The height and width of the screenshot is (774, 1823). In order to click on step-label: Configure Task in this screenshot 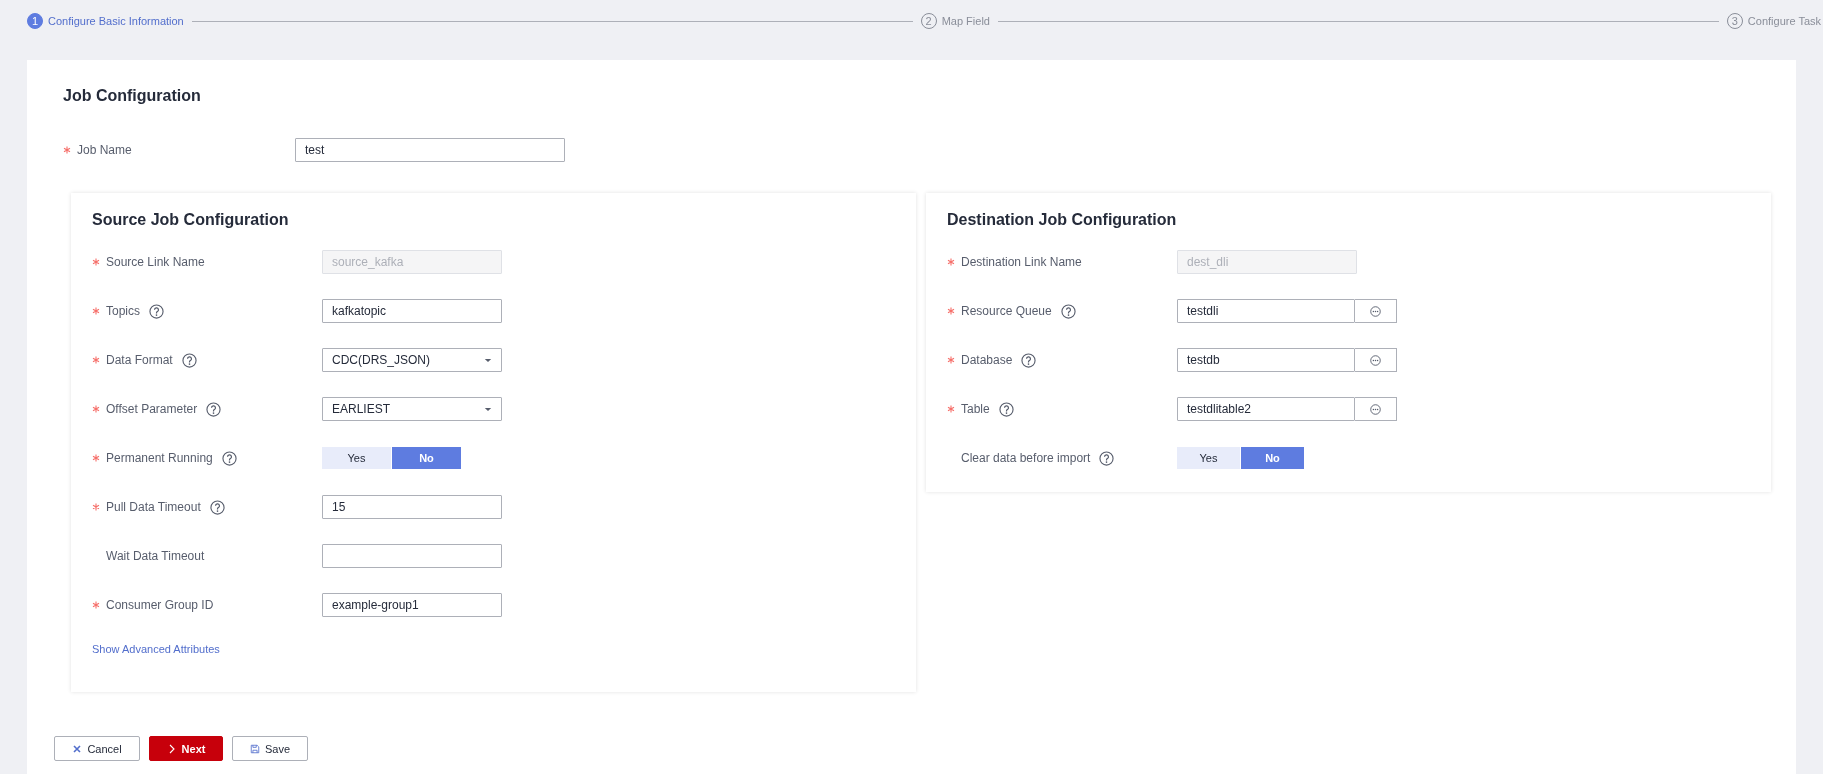, I will do `click(1784, 21)`.